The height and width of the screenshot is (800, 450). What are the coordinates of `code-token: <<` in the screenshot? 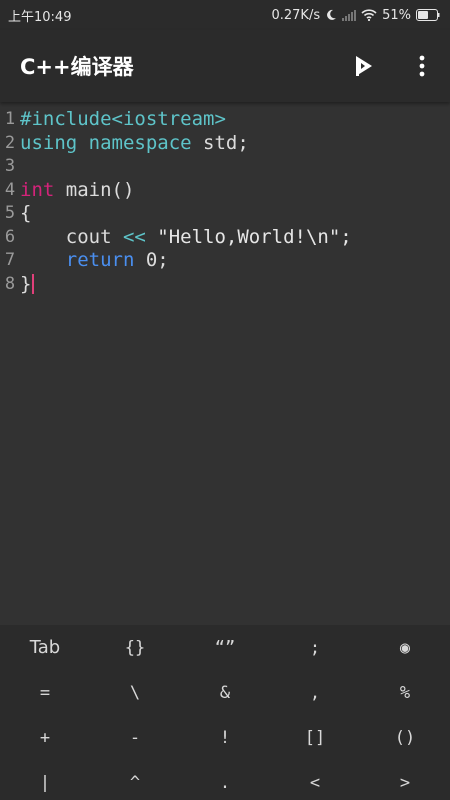 It's located at (134, 236).